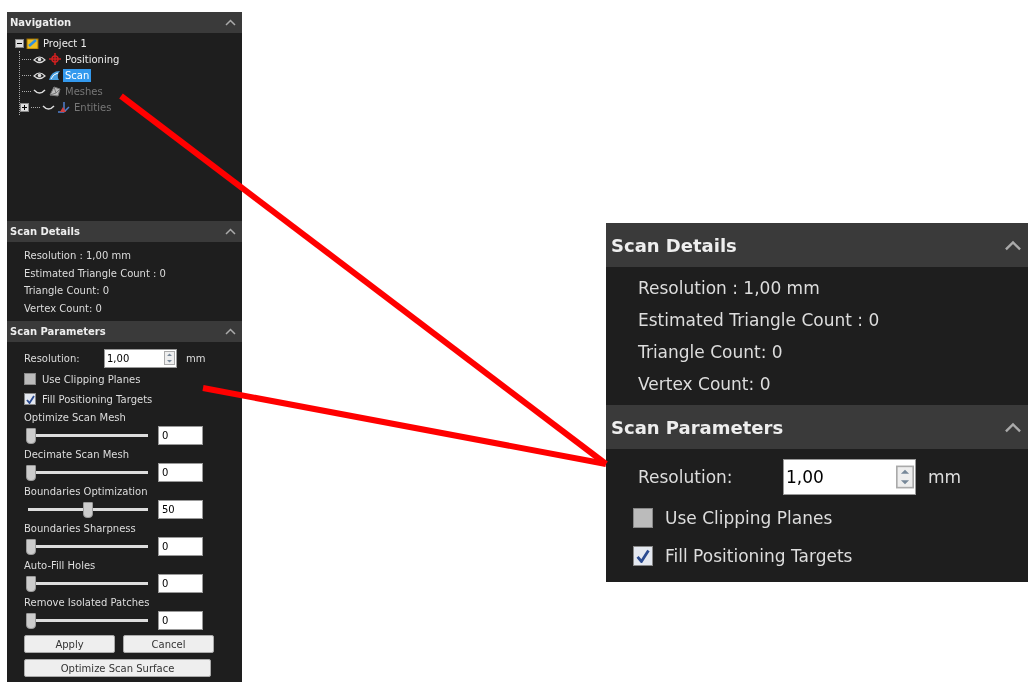 The width and height of the screenshot is (1028, 682). What do you see at coordinates (63, 107) in the screenshot?
I see `entities-icon` at bounding box center [63, 107].